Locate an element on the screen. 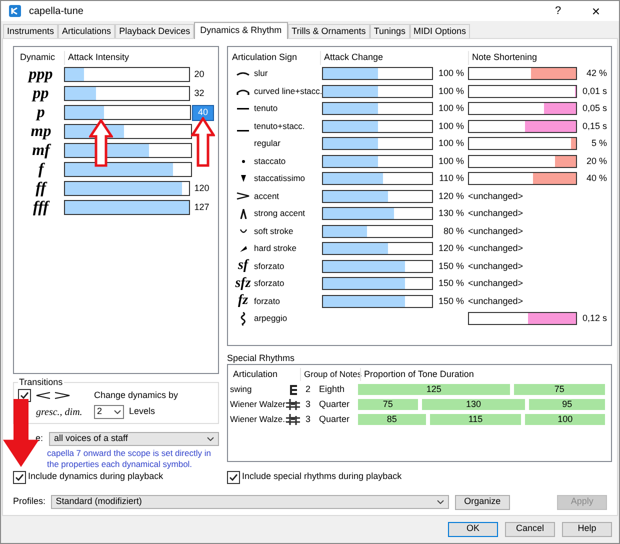 The image size is (620, 544). intensity-value: 20 is located at coordinates (204, 75).